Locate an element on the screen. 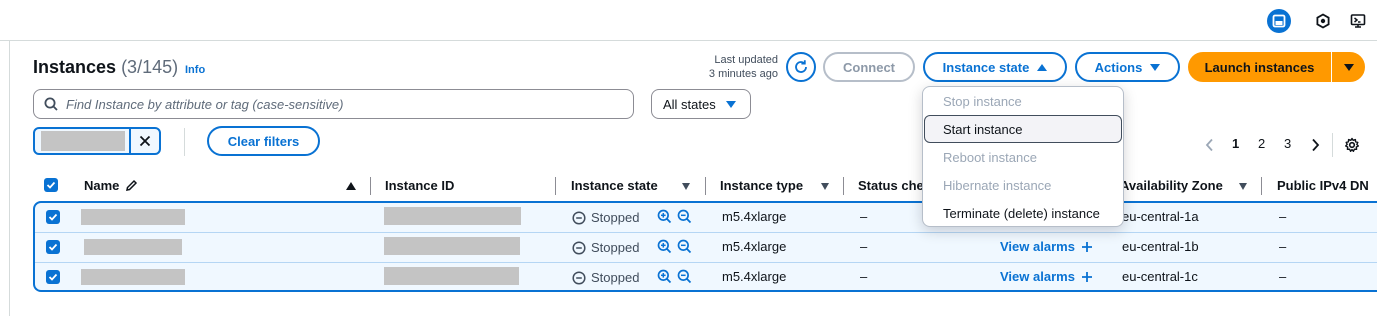 This screenshot has width=1377, height=316. page-3: 3 is located at coordinates (1287, 143).